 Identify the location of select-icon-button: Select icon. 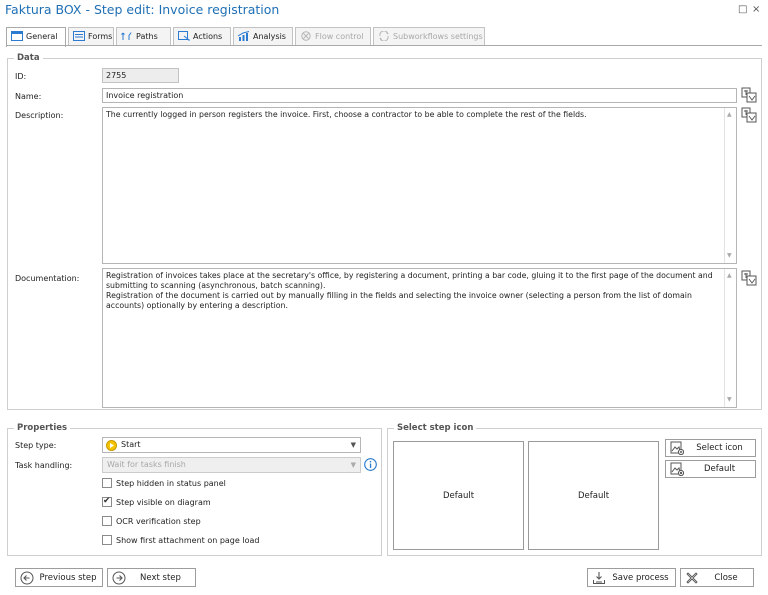
(710, 448).